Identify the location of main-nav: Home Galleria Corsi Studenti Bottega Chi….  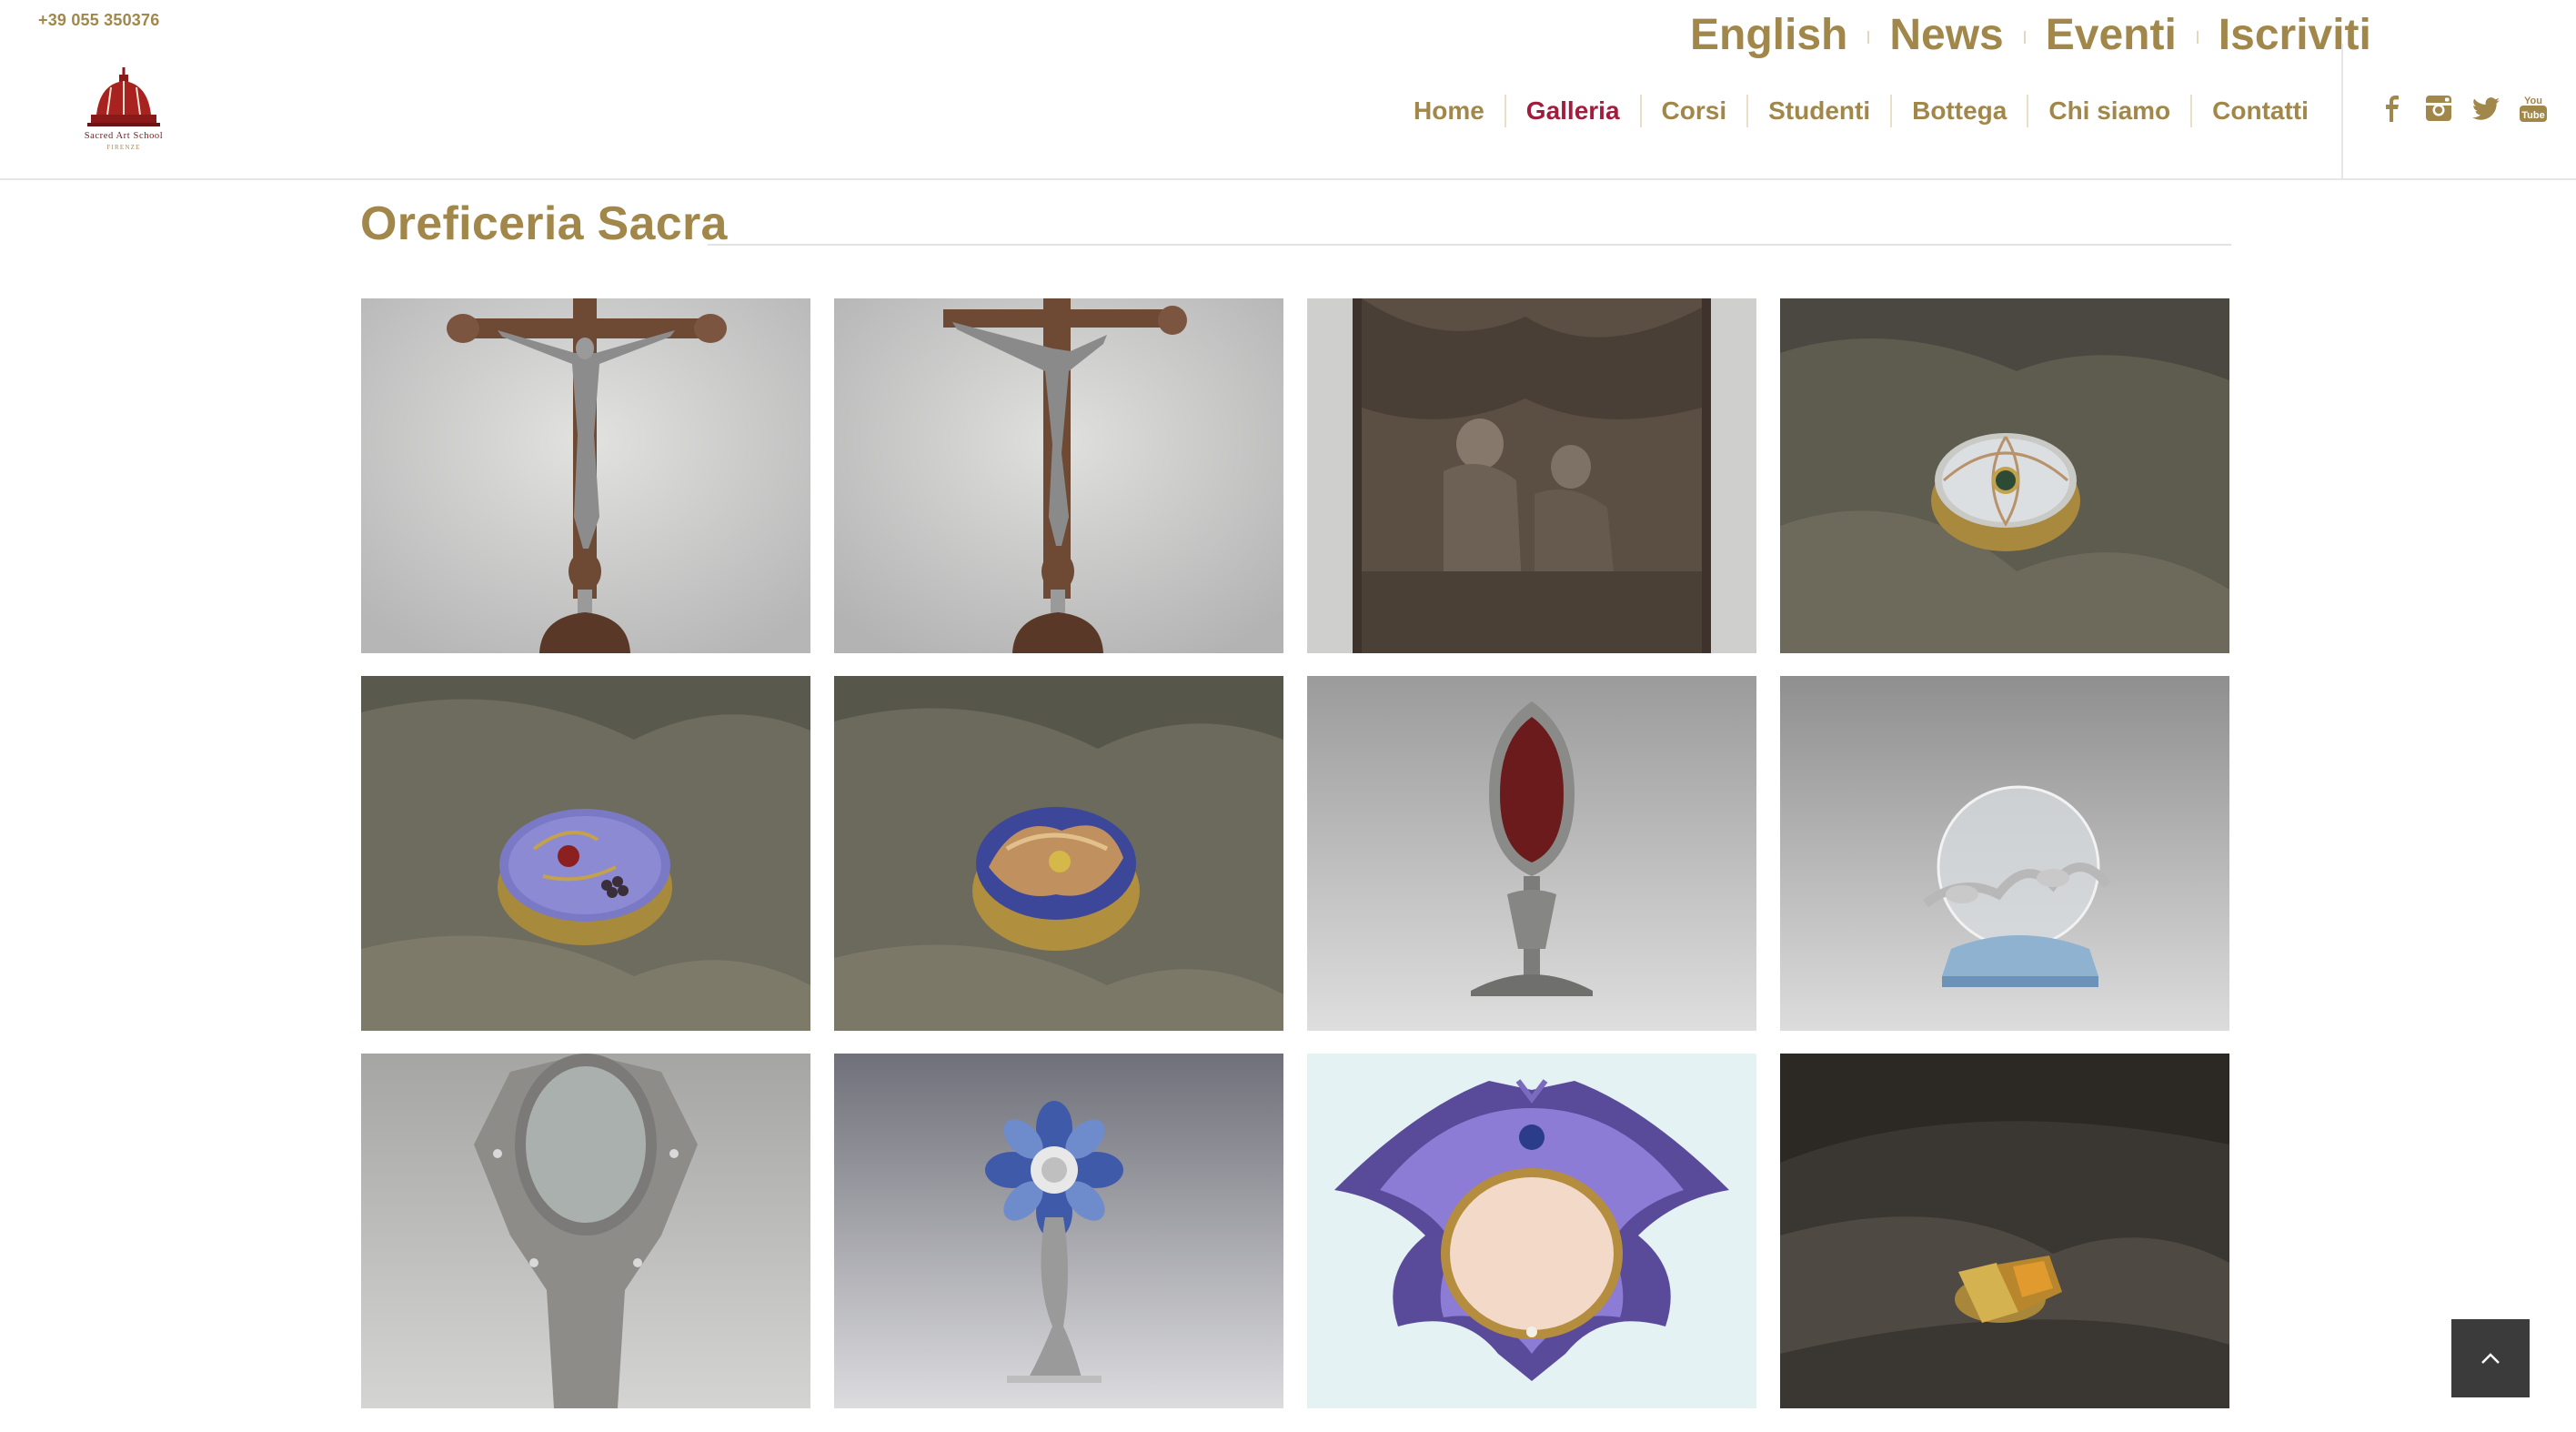
(1861, 111).